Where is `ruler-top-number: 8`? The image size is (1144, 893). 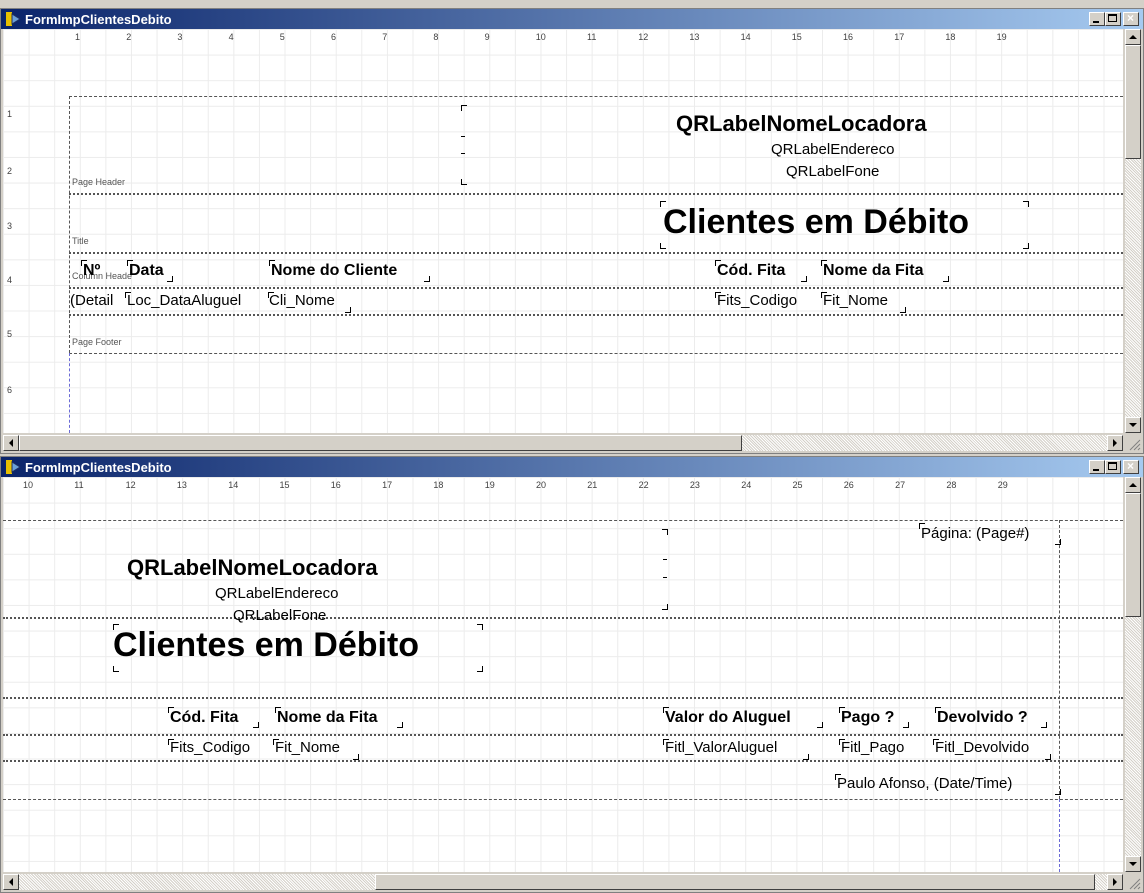
ruler-top-number: 8 is located at coordinates (436, 37).